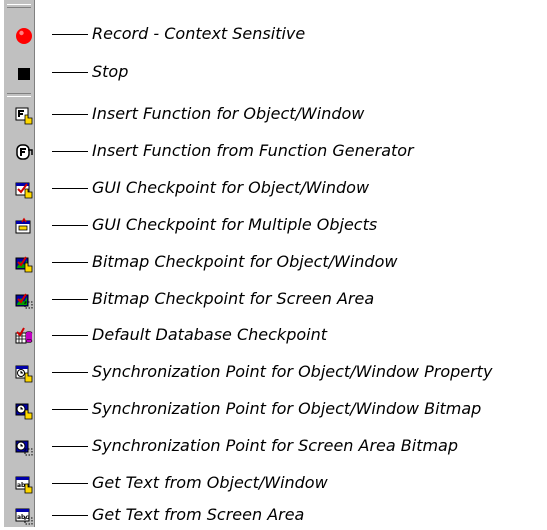 The image size is (547, 530). What do you see at coordinates (253, 150) in the screenshot?
I see `legend-label-function-generator: Insert Function from Function Generator` at bounding box center [253, 150].